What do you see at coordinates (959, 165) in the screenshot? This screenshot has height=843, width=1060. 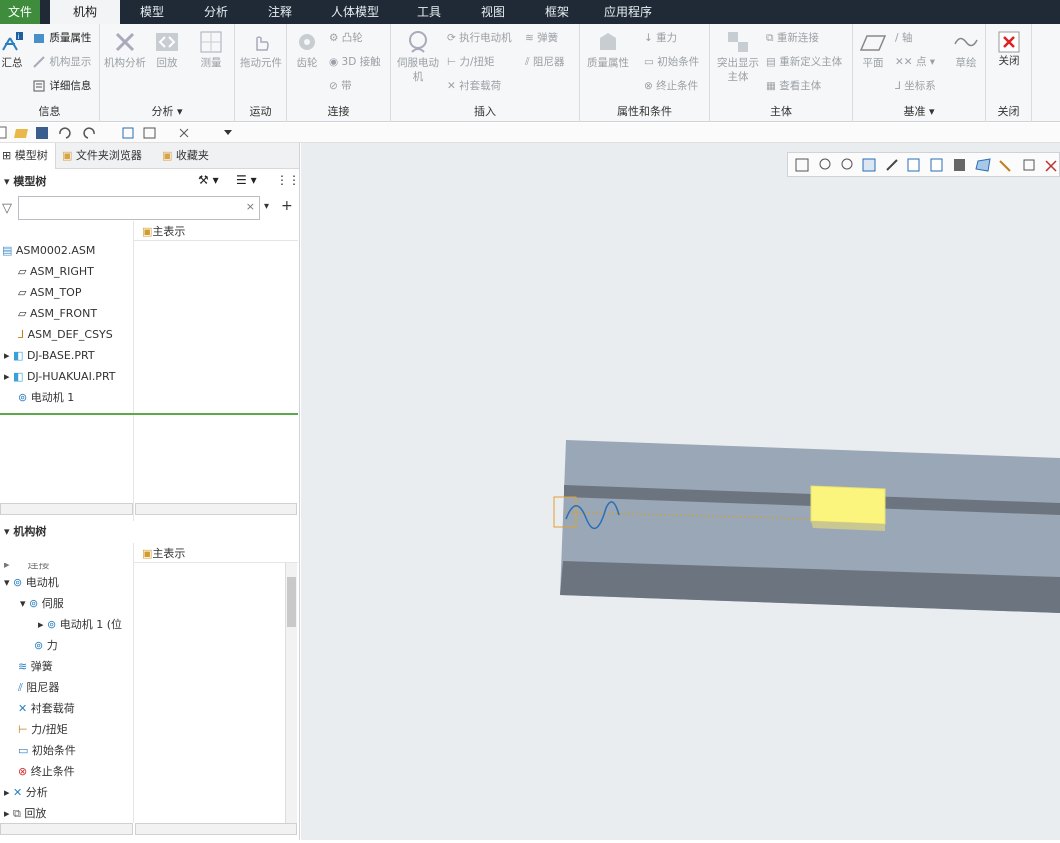 I see `view-manager-icon` at bounding box center [959, 165].